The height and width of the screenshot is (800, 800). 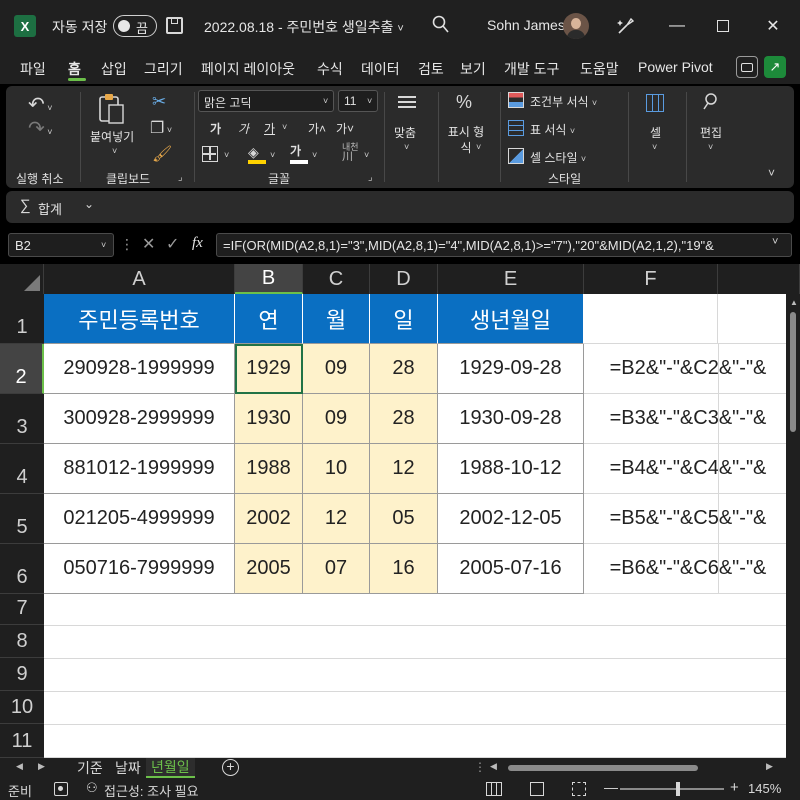 What do you see at coordinates (162, 154) in the screenshot?
I see `format-painter-icon: 🖌` at bounding box center [162, 154].